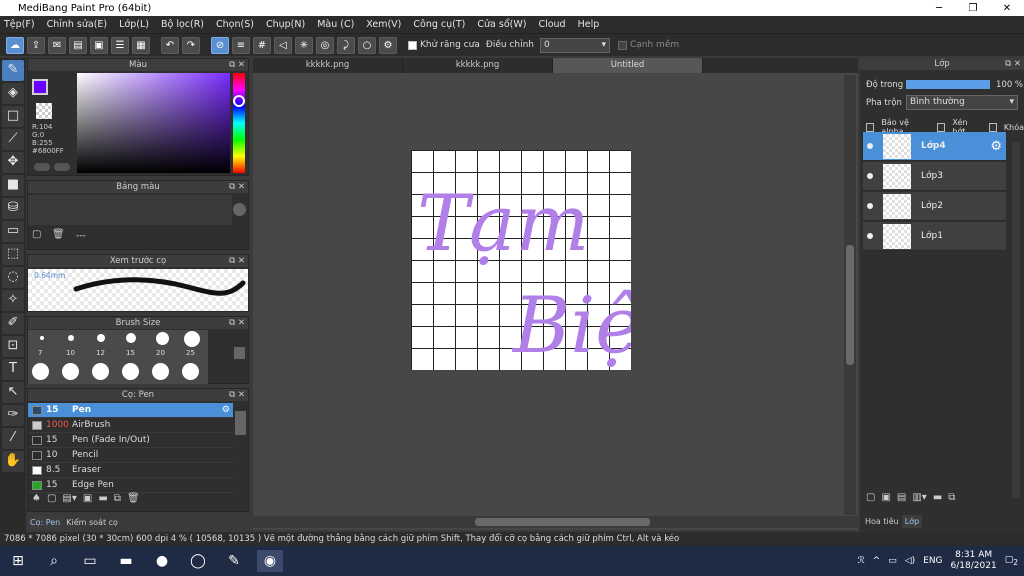 The image size is (1024, 576). I want to click on windows-start-icon: ⊞, so click(18, 561).